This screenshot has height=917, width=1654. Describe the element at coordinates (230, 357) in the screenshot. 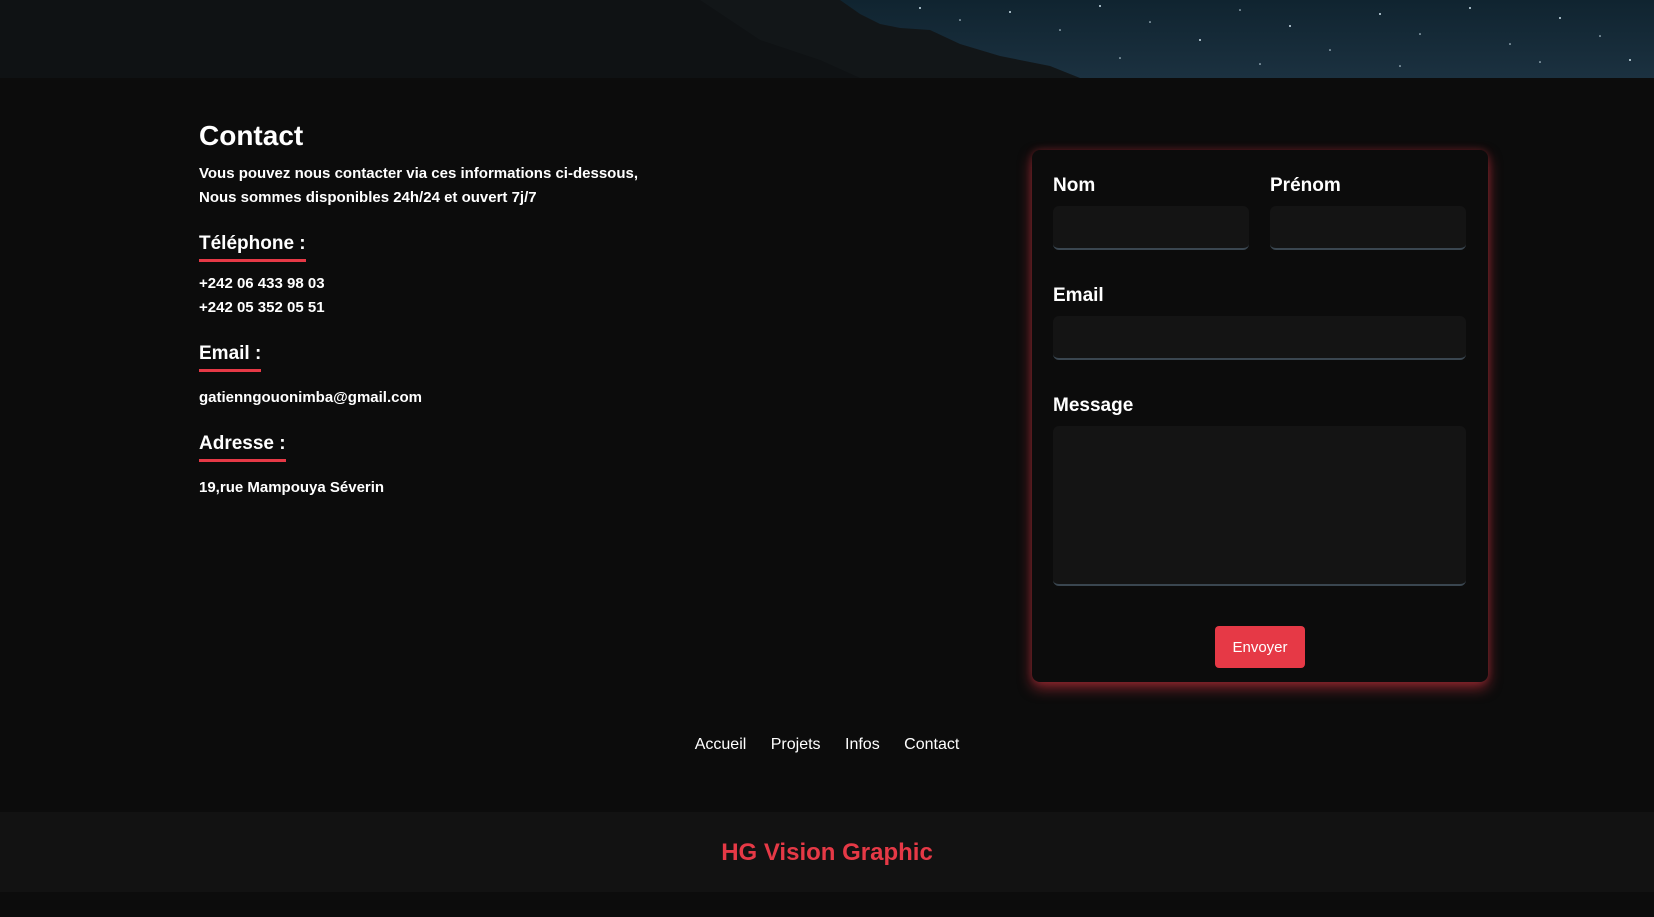

I see `email-heading: Email :` at that location.